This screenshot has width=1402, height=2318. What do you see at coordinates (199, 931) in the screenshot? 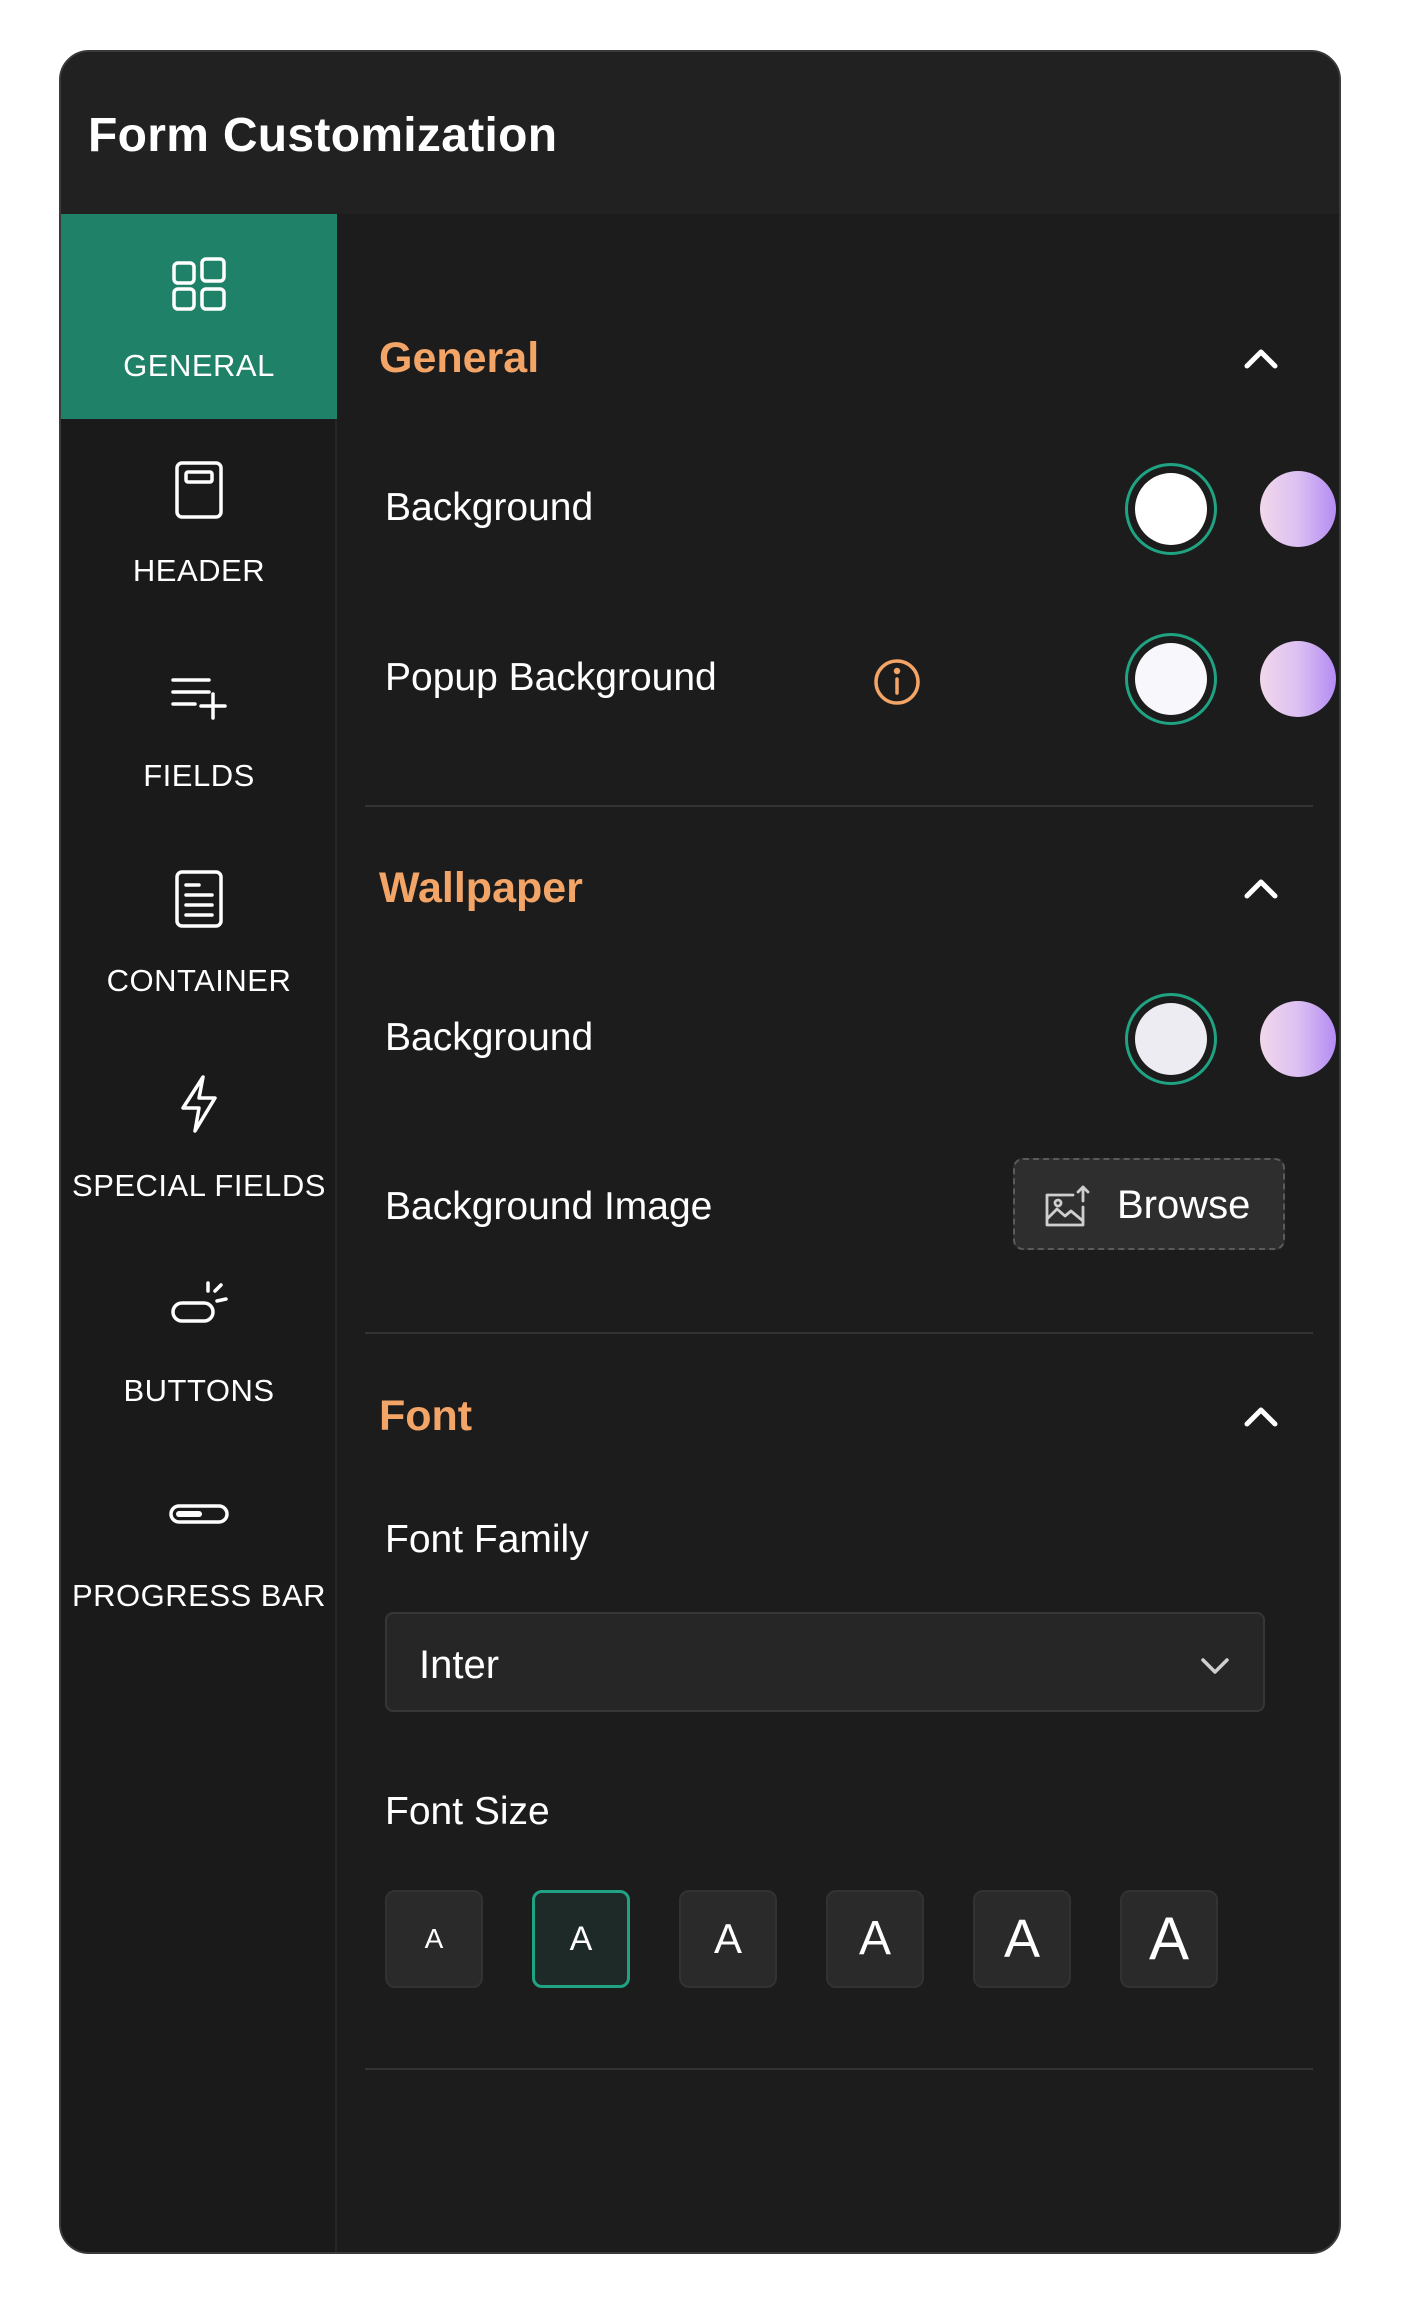
I see `sidebar-item-container: CONTAINER` at bounding box center [199, 931].